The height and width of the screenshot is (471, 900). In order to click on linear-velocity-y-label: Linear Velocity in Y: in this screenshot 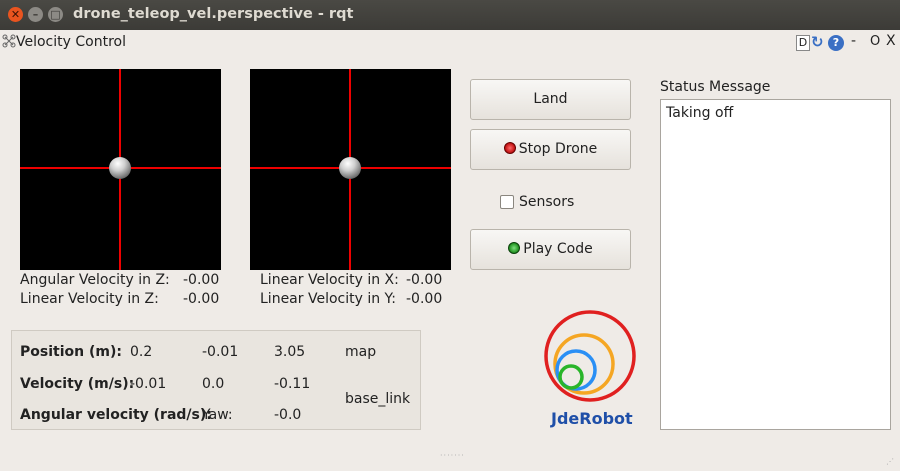, I will do `click(328, 299)`.